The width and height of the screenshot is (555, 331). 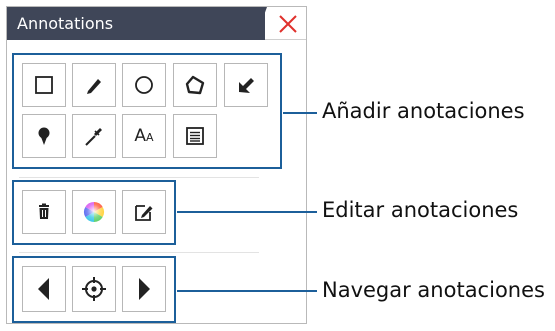 I want to click on focus-annotation, so click(x=94, y=289).